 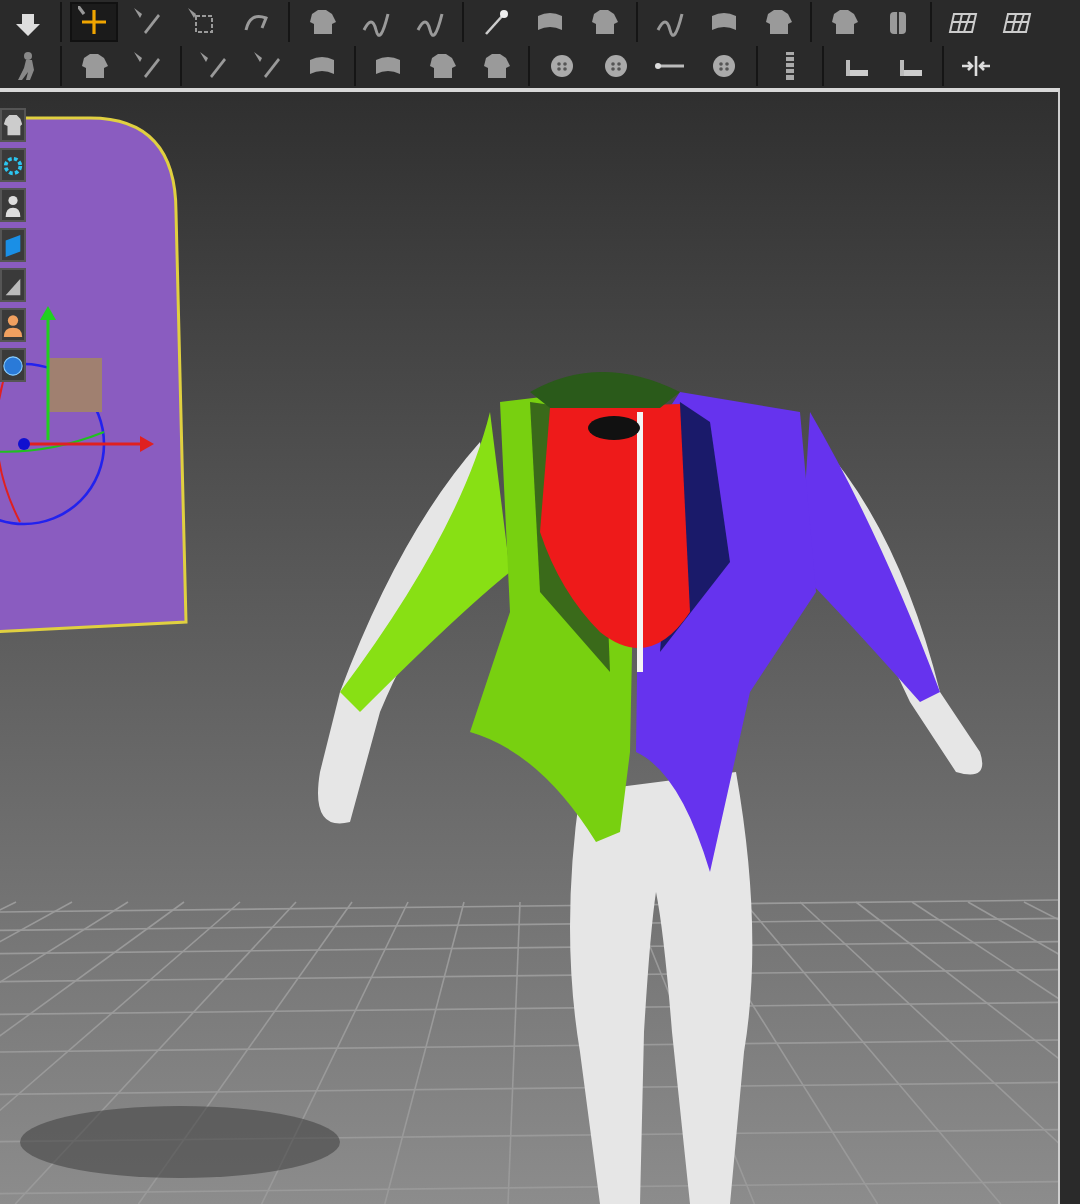 What do you see at coordinates (13, 285) in the screenshot?
I see `shape-icon` at bounding box center [13, 285].